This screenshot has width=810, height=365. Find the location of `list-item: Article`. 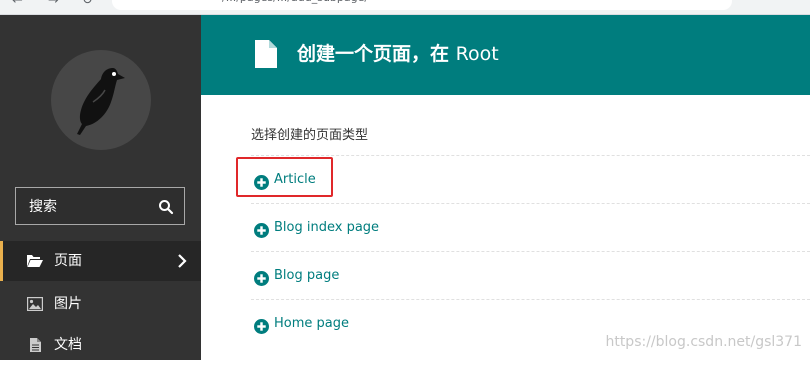

list-item: Article is located at coordinates (530, 179).